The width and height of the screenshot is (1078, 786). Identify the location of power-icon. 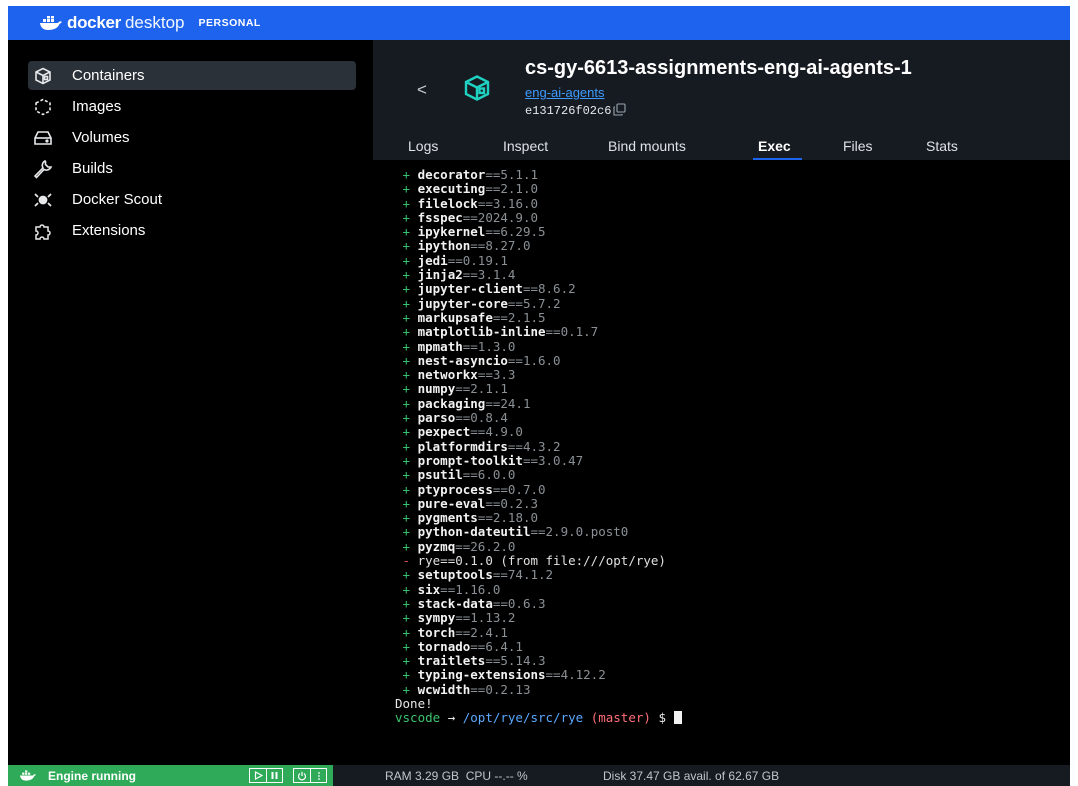
(302, 775).